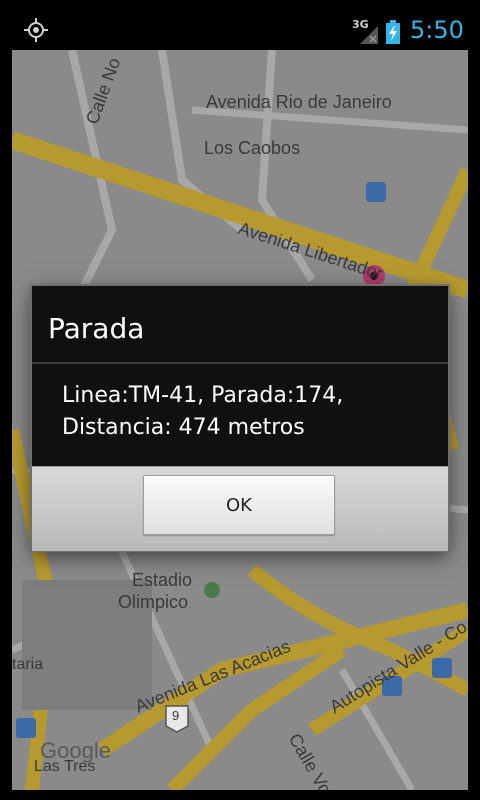 This screenshot has height=800, width=480. What do you see at coordinates (75, 750) in the screenshot?
I see `google-logo: Google` at bounding box center [75, 750].